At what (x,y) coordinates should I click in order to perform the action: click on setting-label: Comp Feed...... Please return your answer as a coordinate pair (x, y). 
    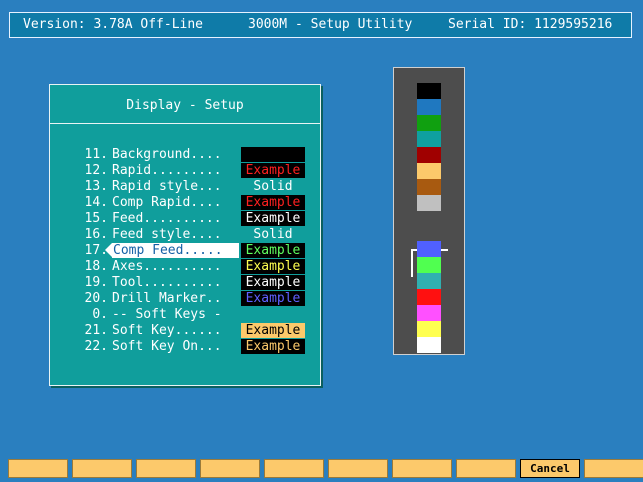
    Looking at the image, I should click on (175, 250).